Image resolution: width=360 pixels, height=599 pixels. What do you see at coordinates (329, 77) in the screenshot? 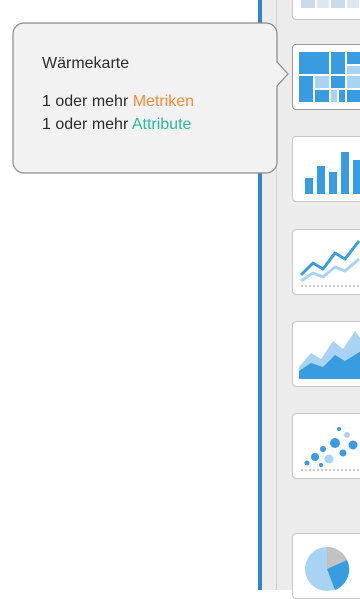
I see `heatmap-icon` at bounding box center [329, 77].